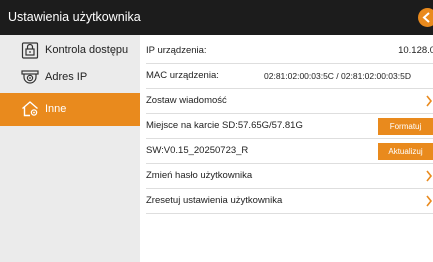 The width and height of the screenshot is (433, 262). What do you see at coordinates (30, 50) in the screenshot?
I see `access-control-icon` at bounding box center [30, 50].